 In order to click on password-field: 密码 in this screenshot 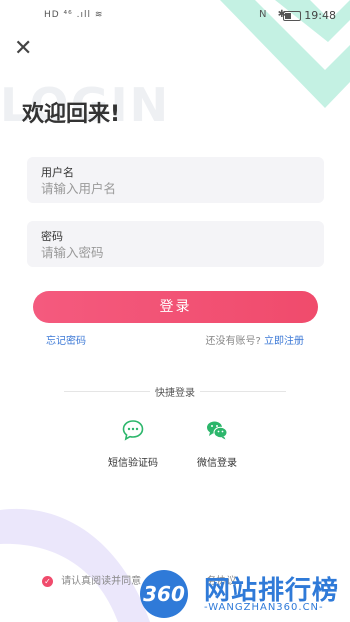, I will do `click(175, 244)`.